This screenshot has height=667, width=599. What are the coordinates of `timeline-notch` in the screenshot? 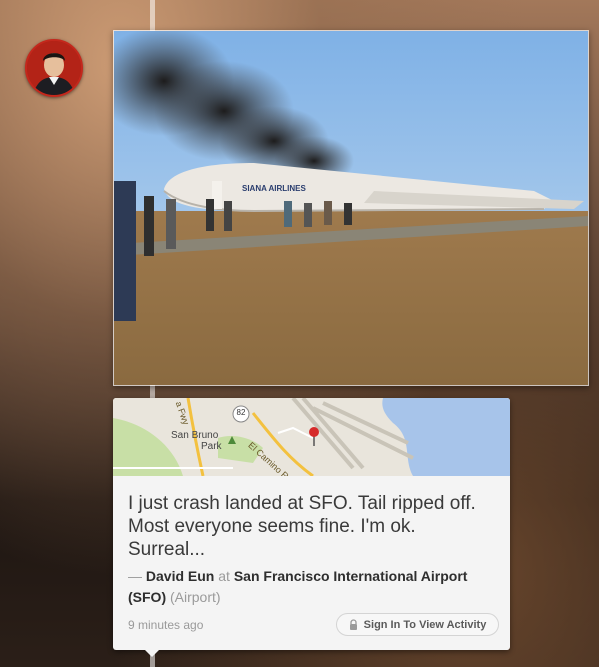 It's located at (152, 653).